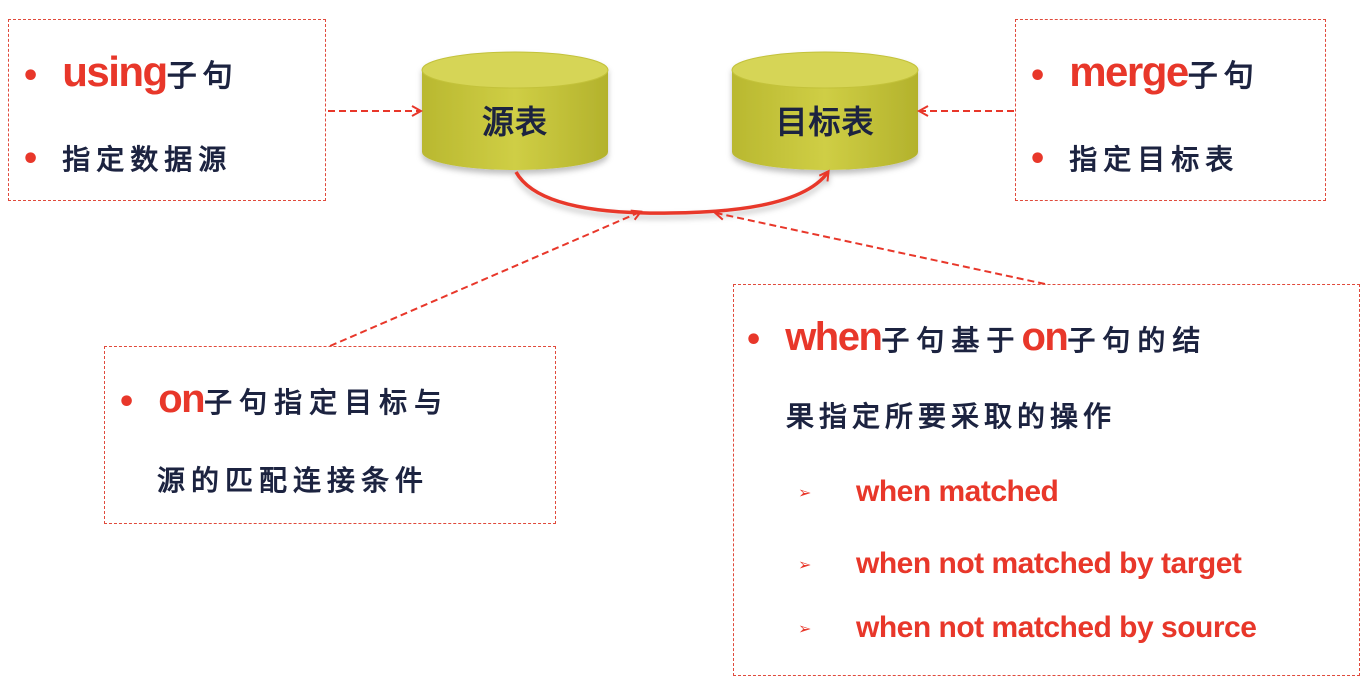 This screenshot has height=684, width=1368. Describe the element at coordinates (327, 402) in the screenshot. I see `on-suffix: 子句指定目标与` at that location.